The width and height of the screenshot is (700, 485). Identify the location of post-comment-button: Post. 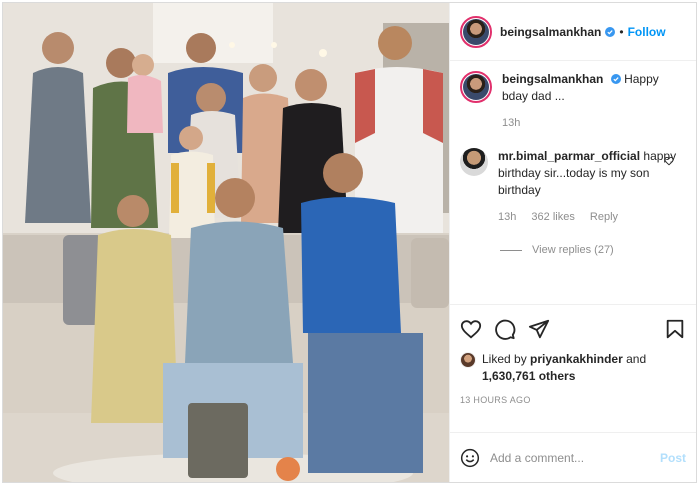
(673, 458).